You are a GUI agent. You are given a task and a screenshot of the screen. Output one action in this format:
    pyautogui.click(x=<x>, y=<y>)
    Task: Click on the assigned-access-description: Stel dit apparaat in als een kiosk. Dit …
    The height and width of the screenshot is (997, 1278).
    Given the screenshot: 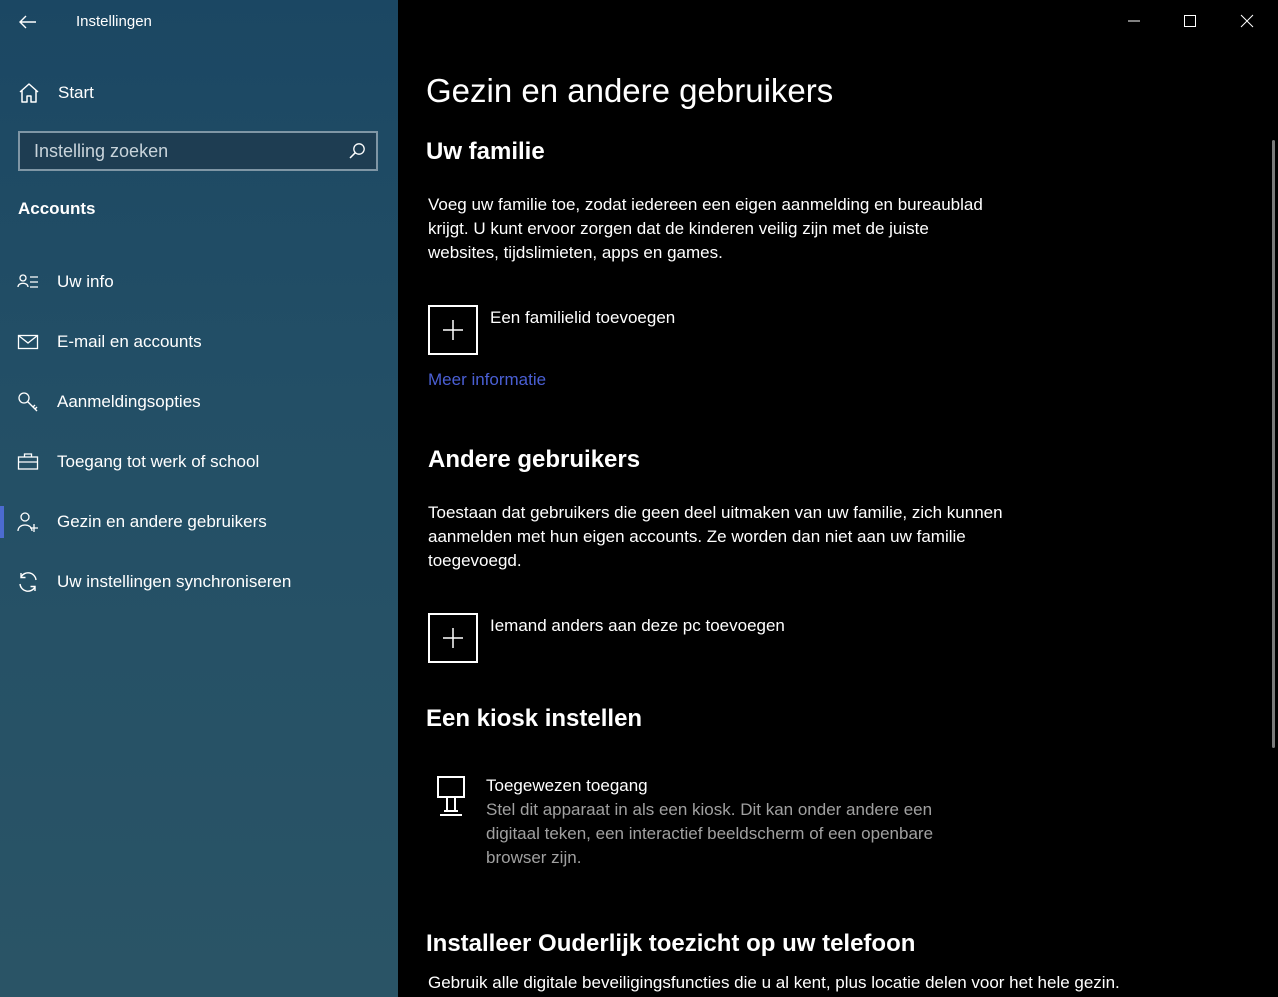 What is the action you would take?
    pyautogui.click(x=710, y=833)
    